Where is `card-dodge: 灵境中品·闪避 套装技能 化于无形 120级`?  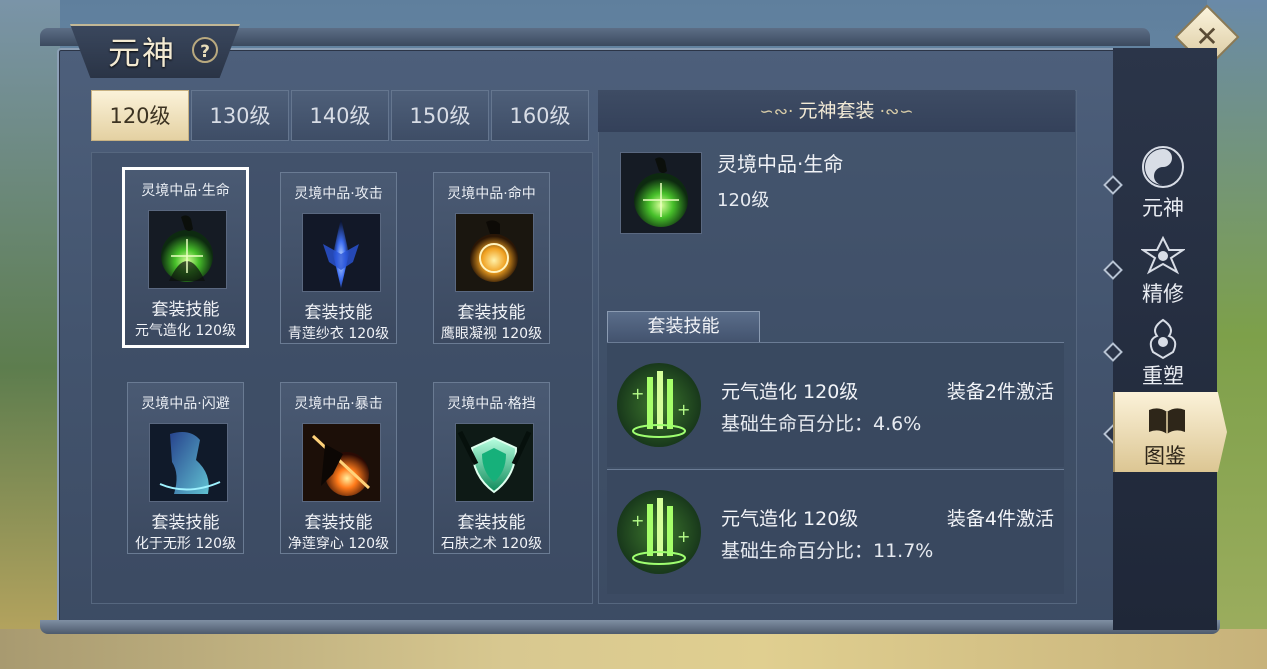
card-dodge: 灵境中品·闪避 套装技能 化于无形 120级 is located at coordinates (185, 468).